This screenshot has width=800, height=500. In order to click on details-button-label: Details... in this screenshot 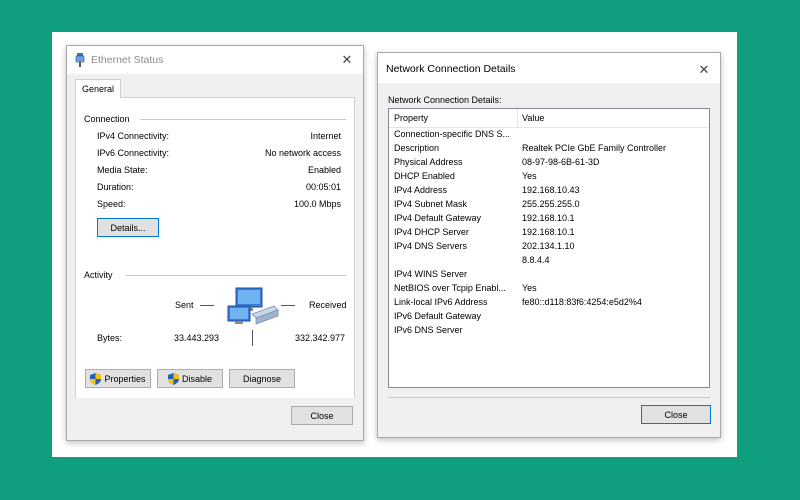, I will do `click(128, 227)`.